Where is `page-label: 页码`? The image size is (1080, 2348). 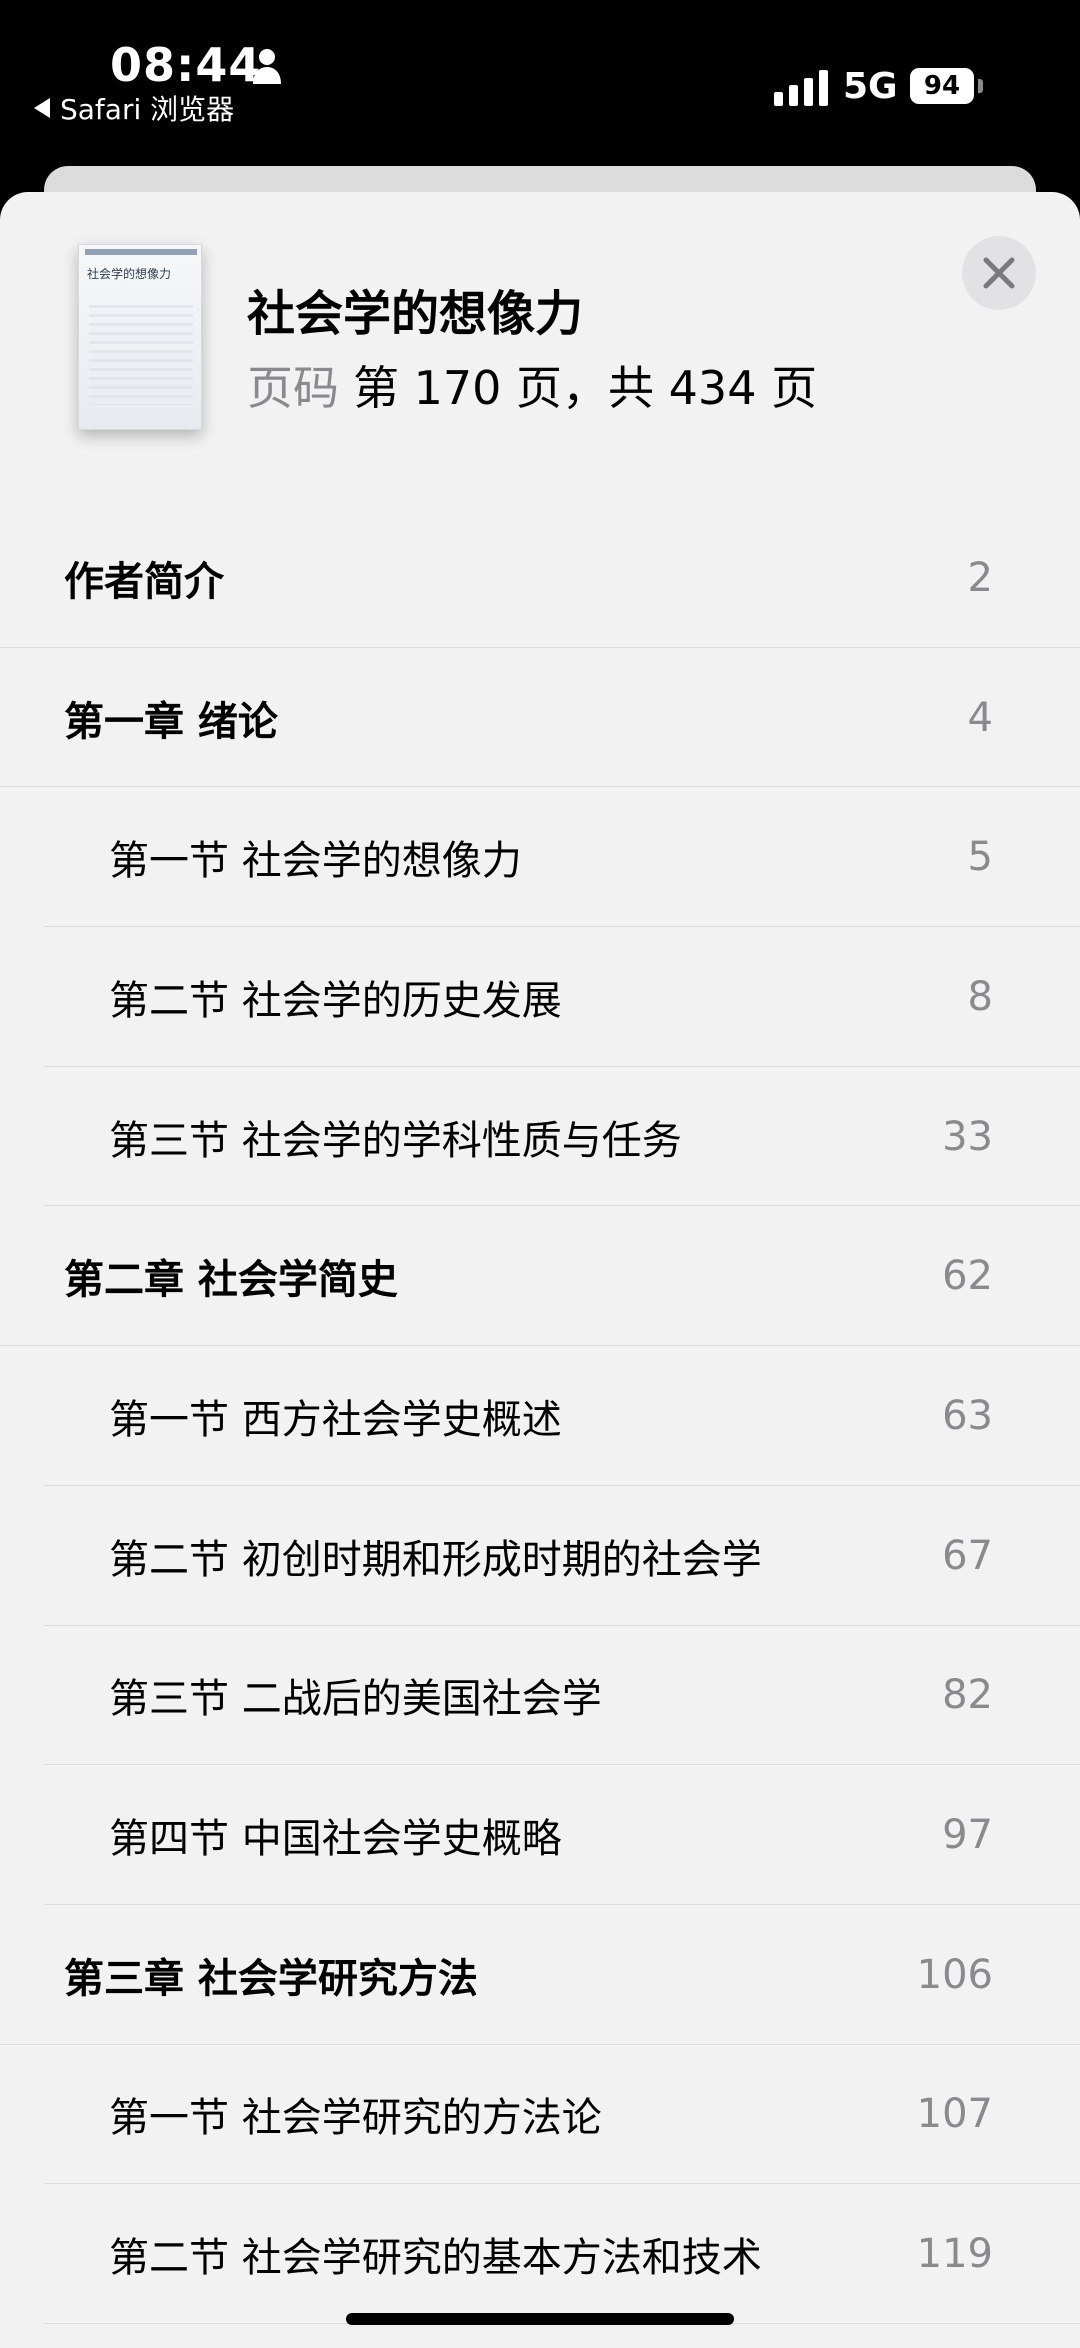 page-label: 页码 is located at coordinates (293, 388).